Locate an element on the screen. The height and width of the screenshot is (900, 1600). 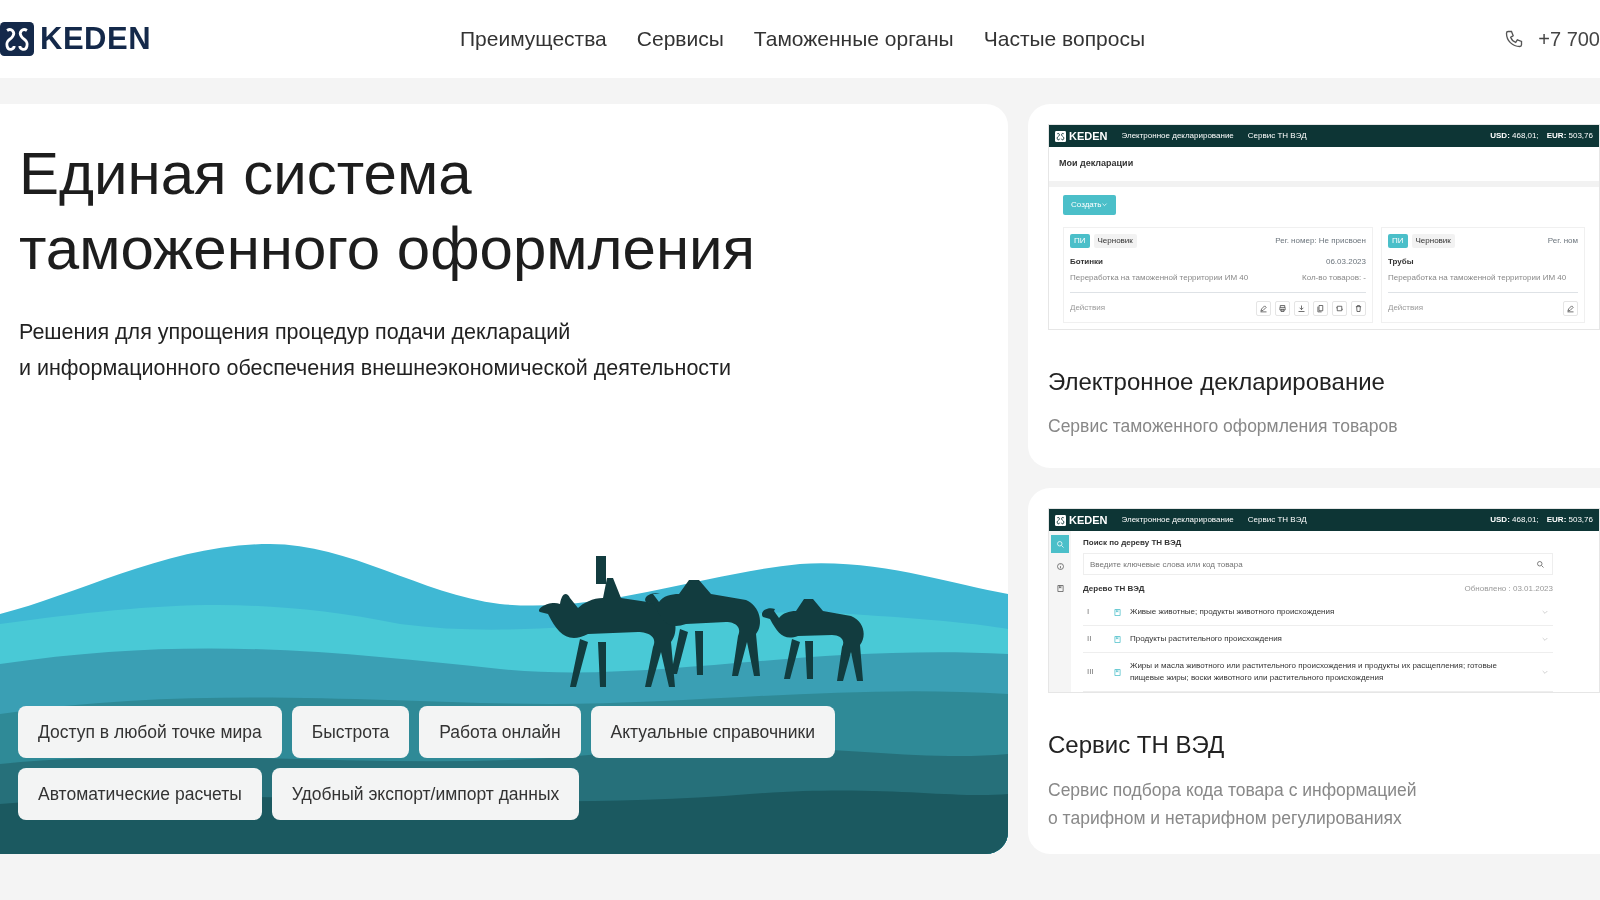
caret-icon is located at coordinates (1105, 204).